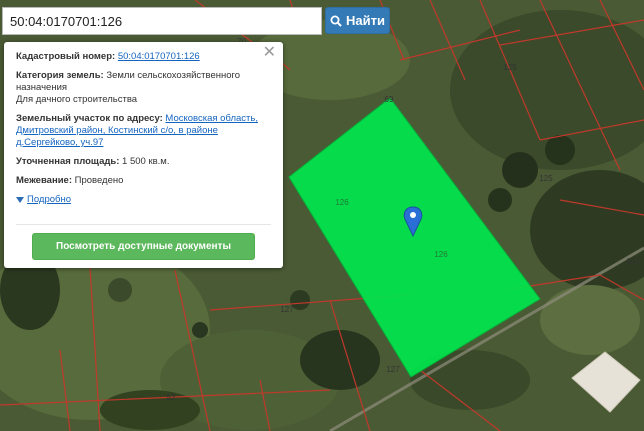  I want to click on land-use-value: Для дачного строительства, so click(77, 99).